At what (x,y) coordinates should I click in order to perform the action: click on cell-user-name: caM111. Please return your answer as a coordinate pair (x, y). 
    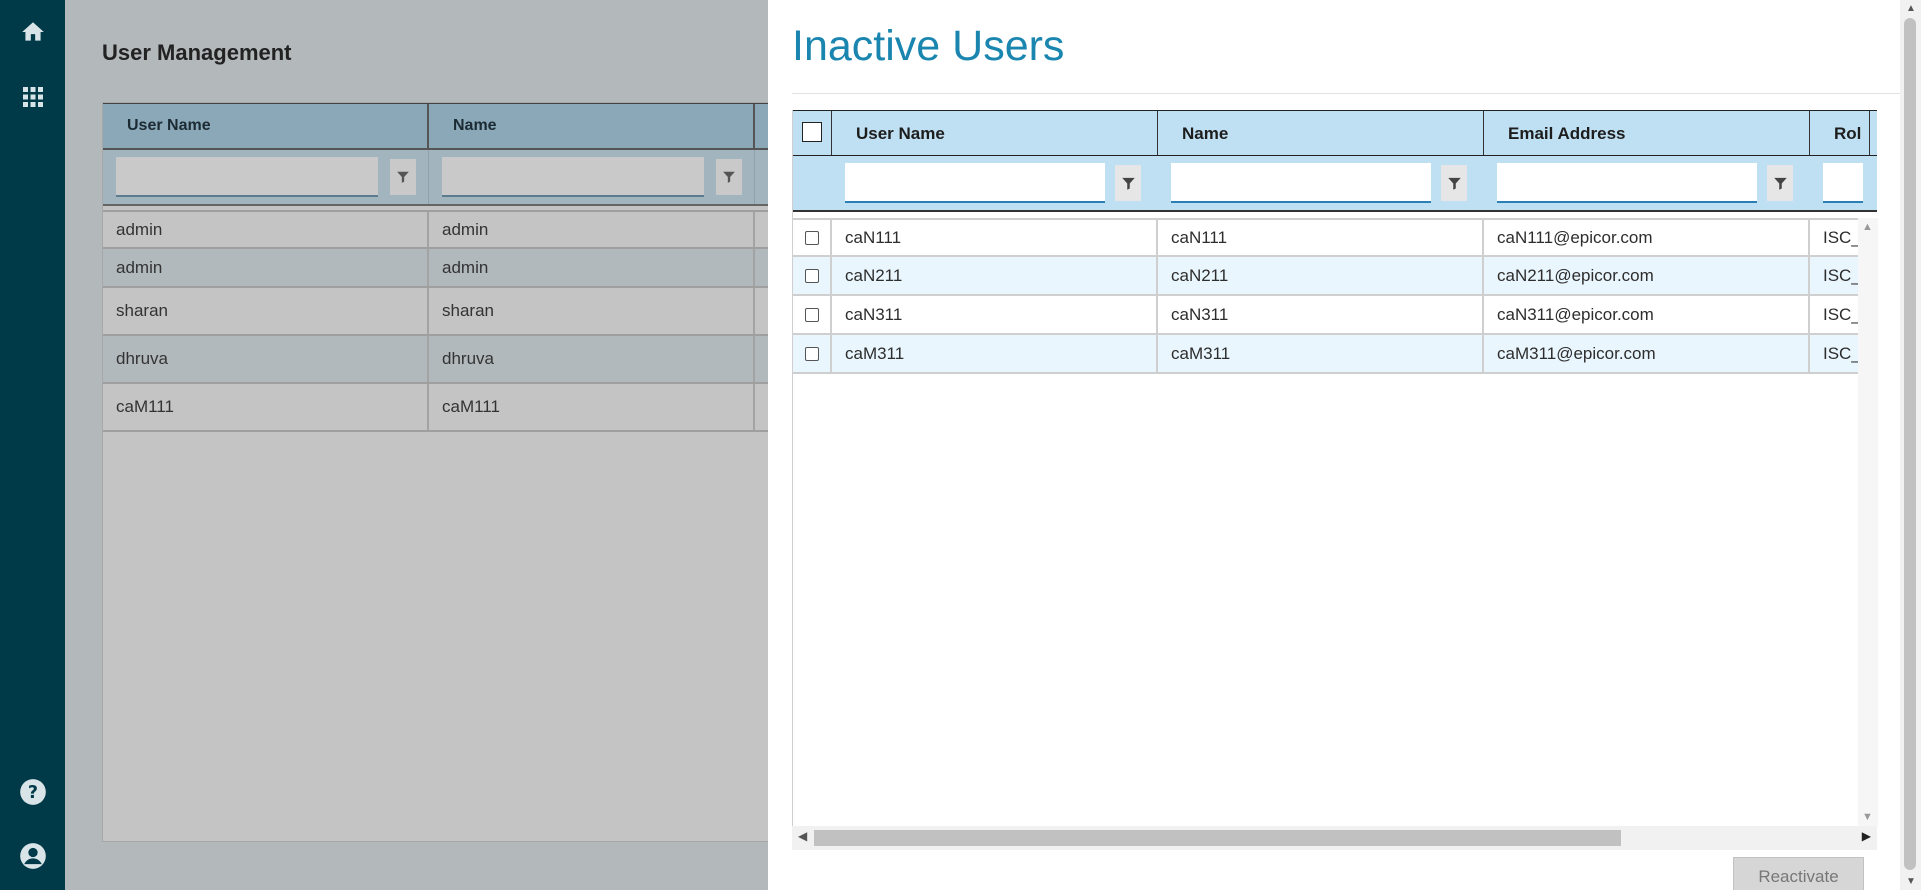
    Looking at the image, I should click on (266, 407).